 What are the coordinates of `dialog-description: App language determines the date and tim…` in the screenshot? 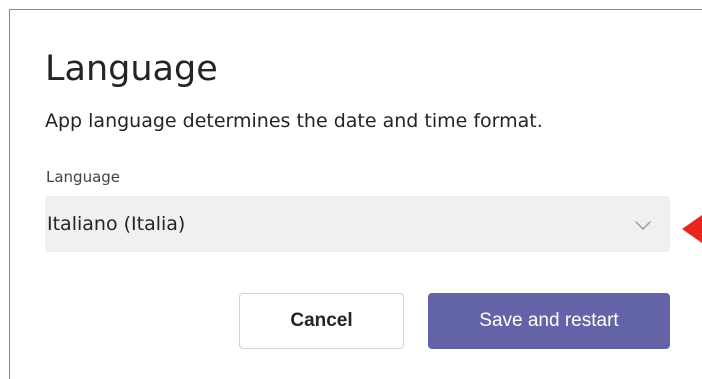 It's located at (294, 121).